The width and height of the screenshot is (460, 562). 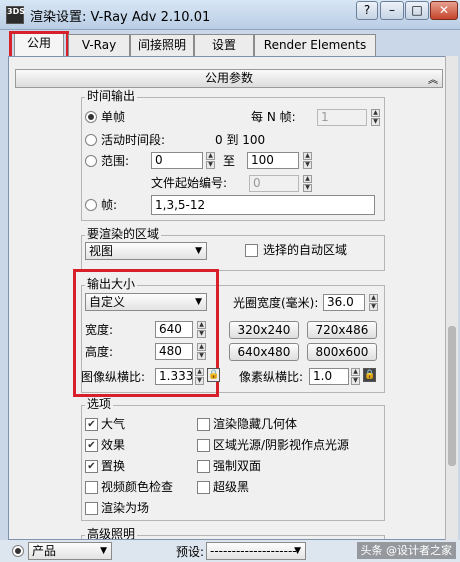 What do you see at coordinates (91, 466) in the screenshot?
I see `displacement-checkbox: ✔` at bounding box center [91, 466].